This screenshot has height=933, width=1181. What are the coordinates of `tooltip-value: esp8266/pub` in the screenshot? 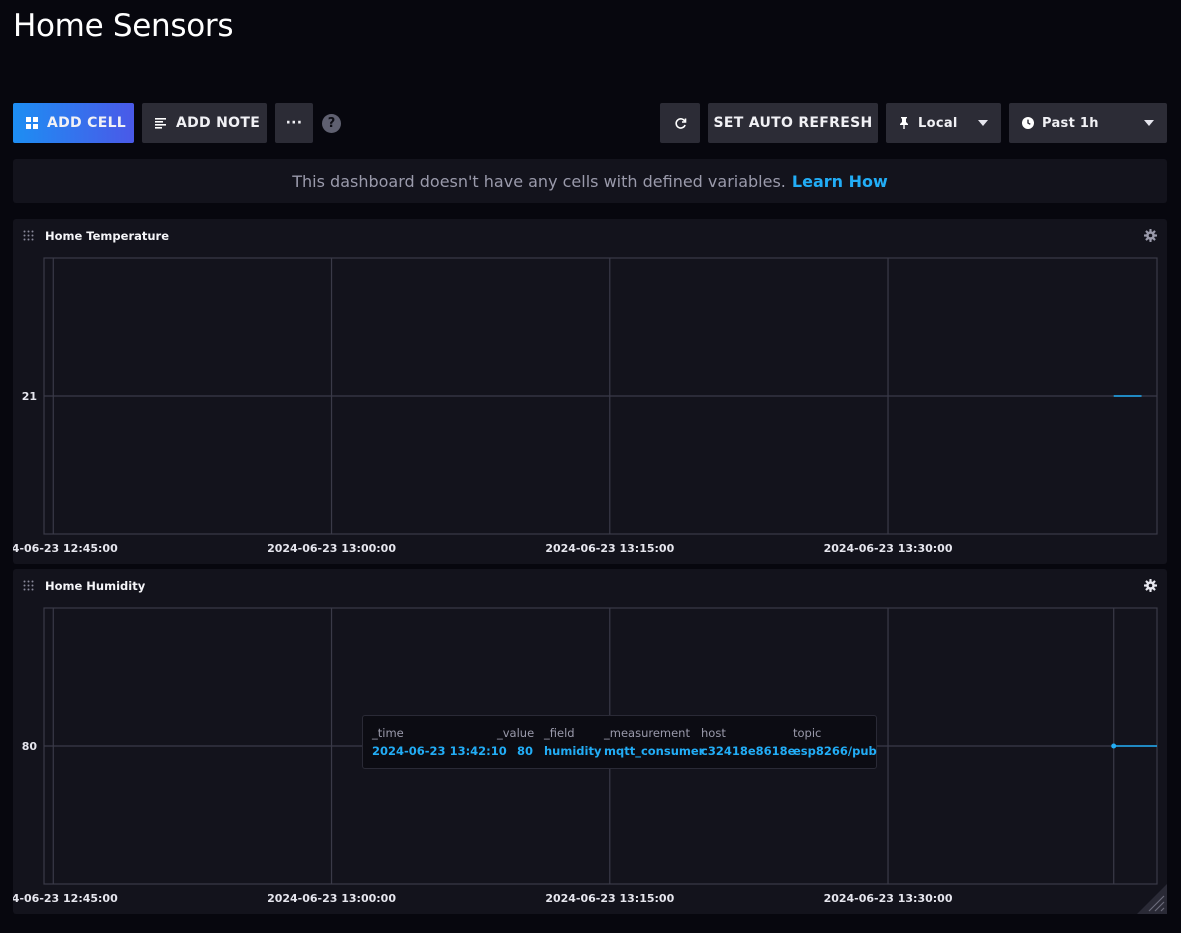 It's located at (835, 751).